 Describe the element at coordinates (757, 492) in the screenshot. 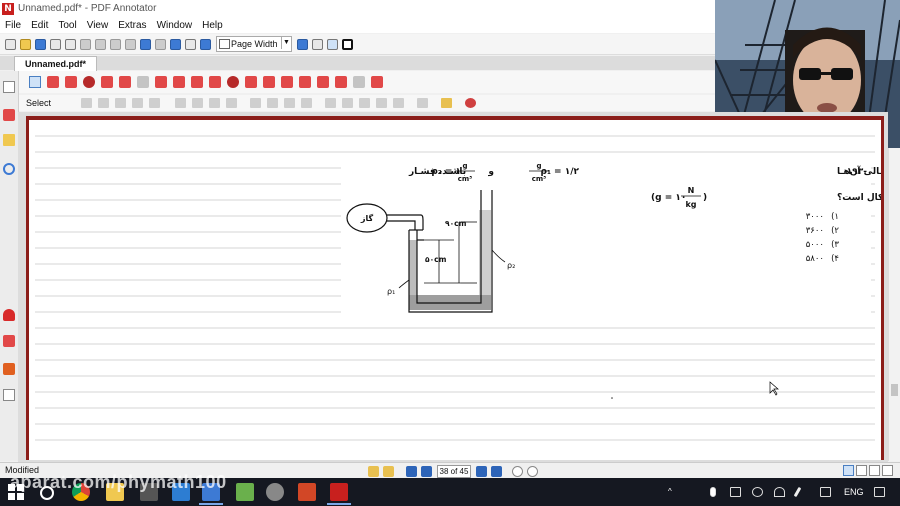

I see `volume-icon` at that location.